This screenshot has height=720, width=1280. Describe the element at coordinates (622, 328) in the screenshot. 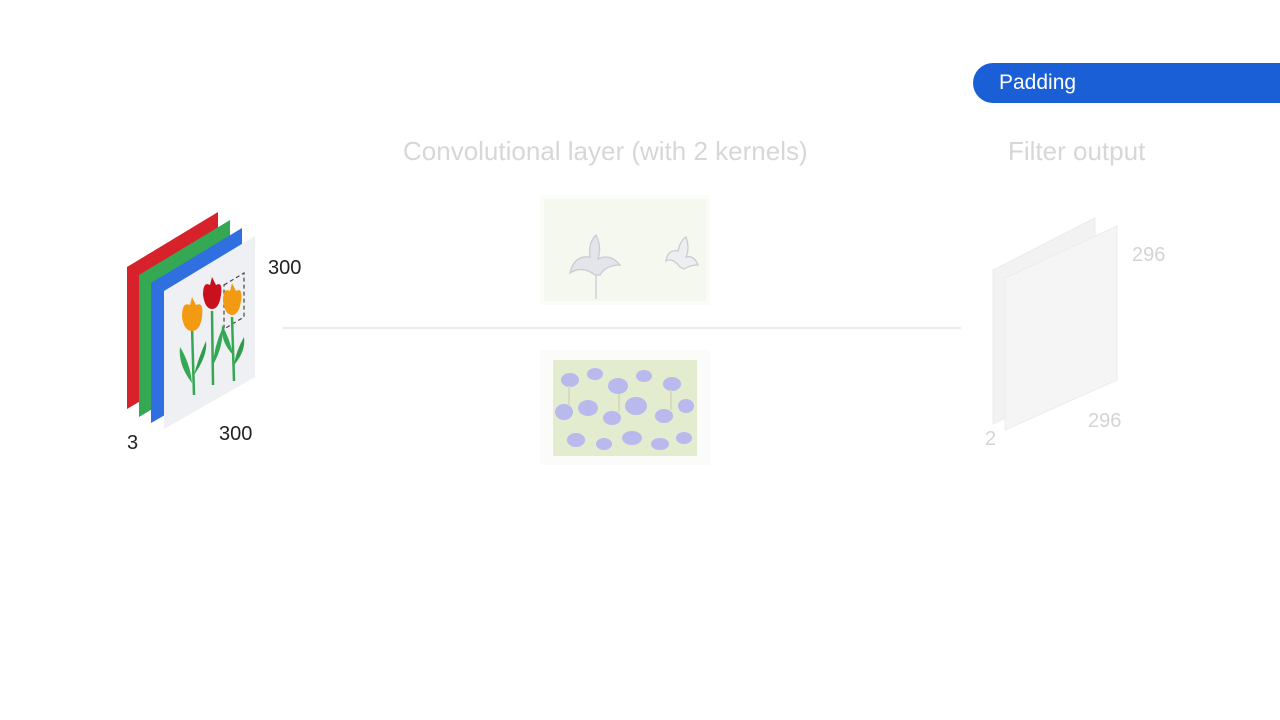

I see `kernel-divider` at that location.